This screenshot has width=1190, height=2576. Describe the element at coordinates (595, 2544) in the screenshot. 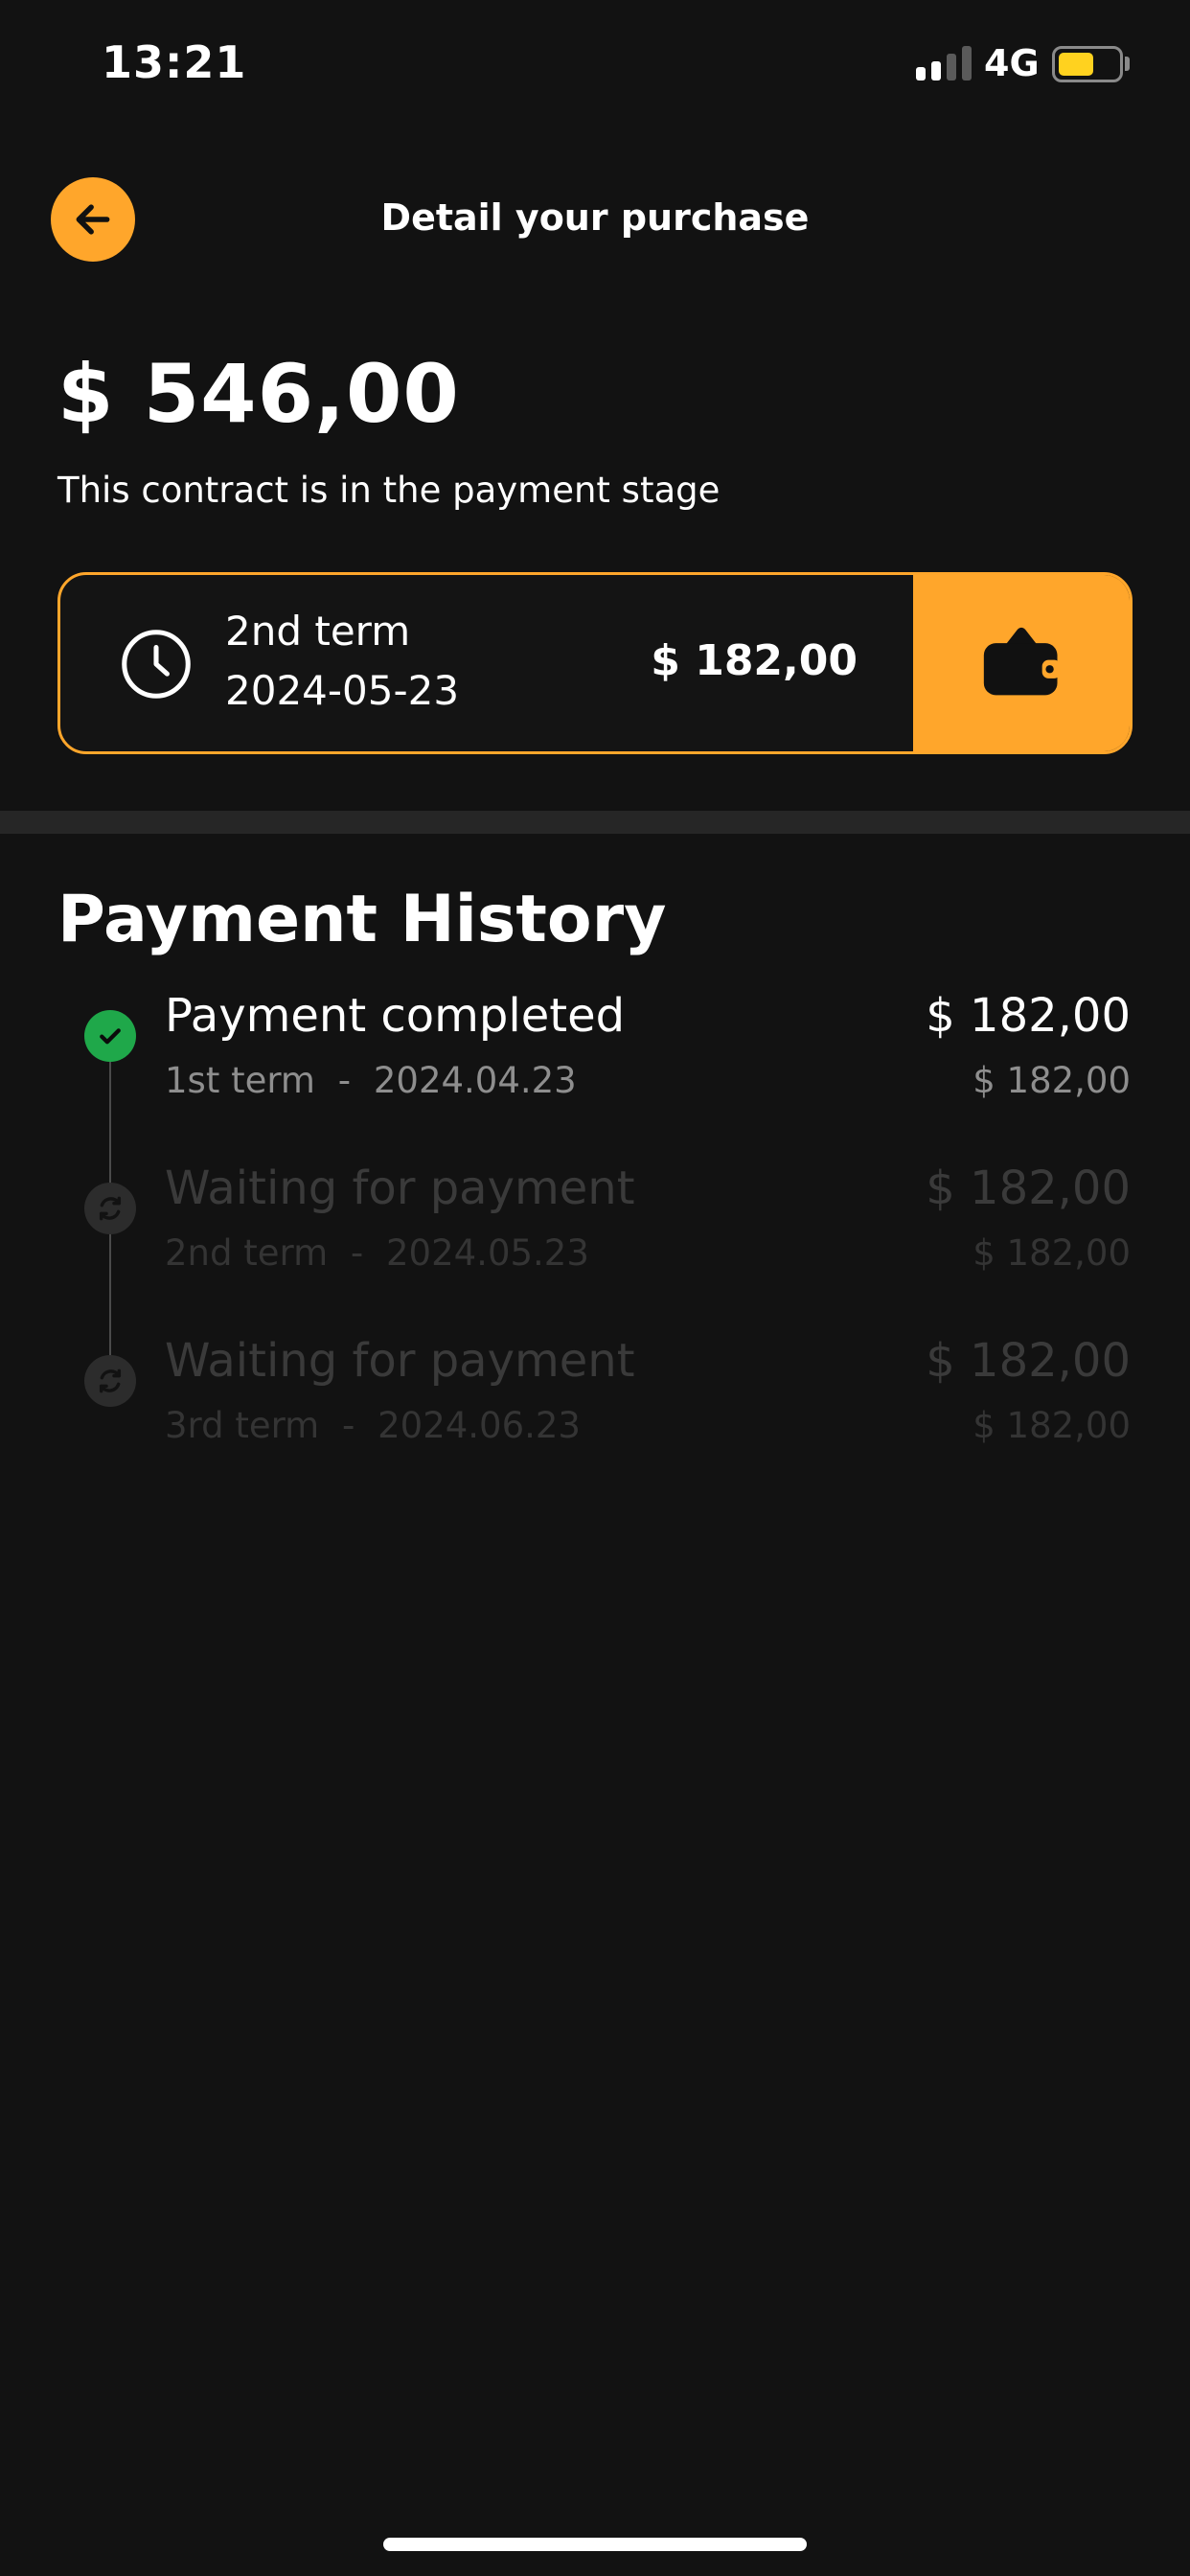

I see `home-indicator` at that location.